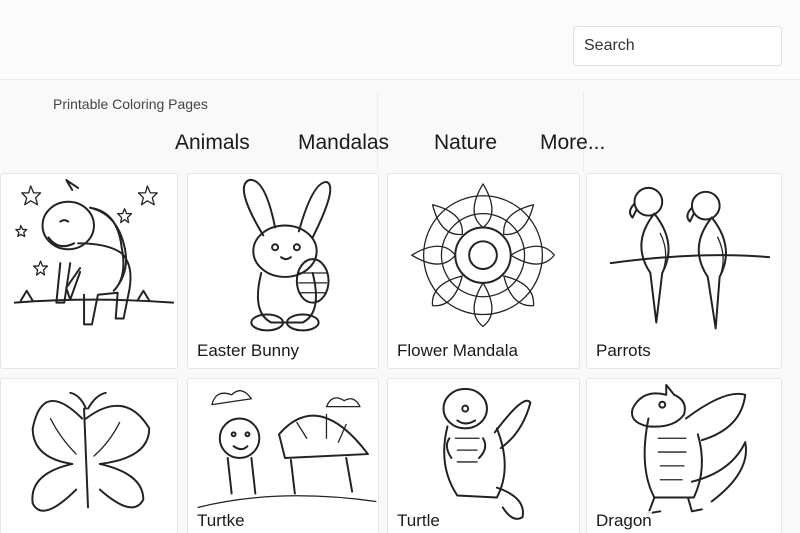 This screenshot has width=800, height=533. Describe the element at coordinates (624, 521) in the screenshot. I see `card-label: Dragon` at that location.